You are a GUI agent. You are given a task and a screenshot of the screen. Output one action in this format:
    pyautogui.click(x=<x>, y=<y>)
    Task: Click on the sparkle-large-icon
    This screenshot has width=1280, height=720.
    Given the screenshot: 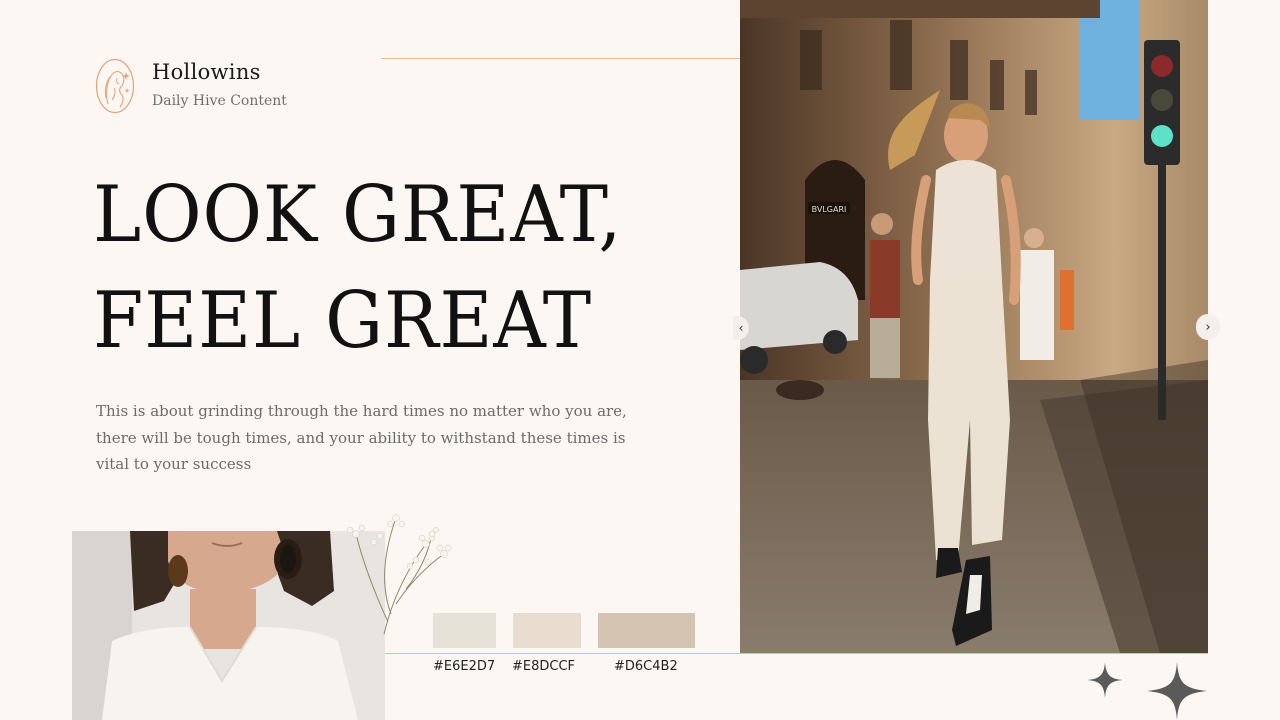 What is the action you would take?
    pyautogui.click(x=1177, y=691)
    